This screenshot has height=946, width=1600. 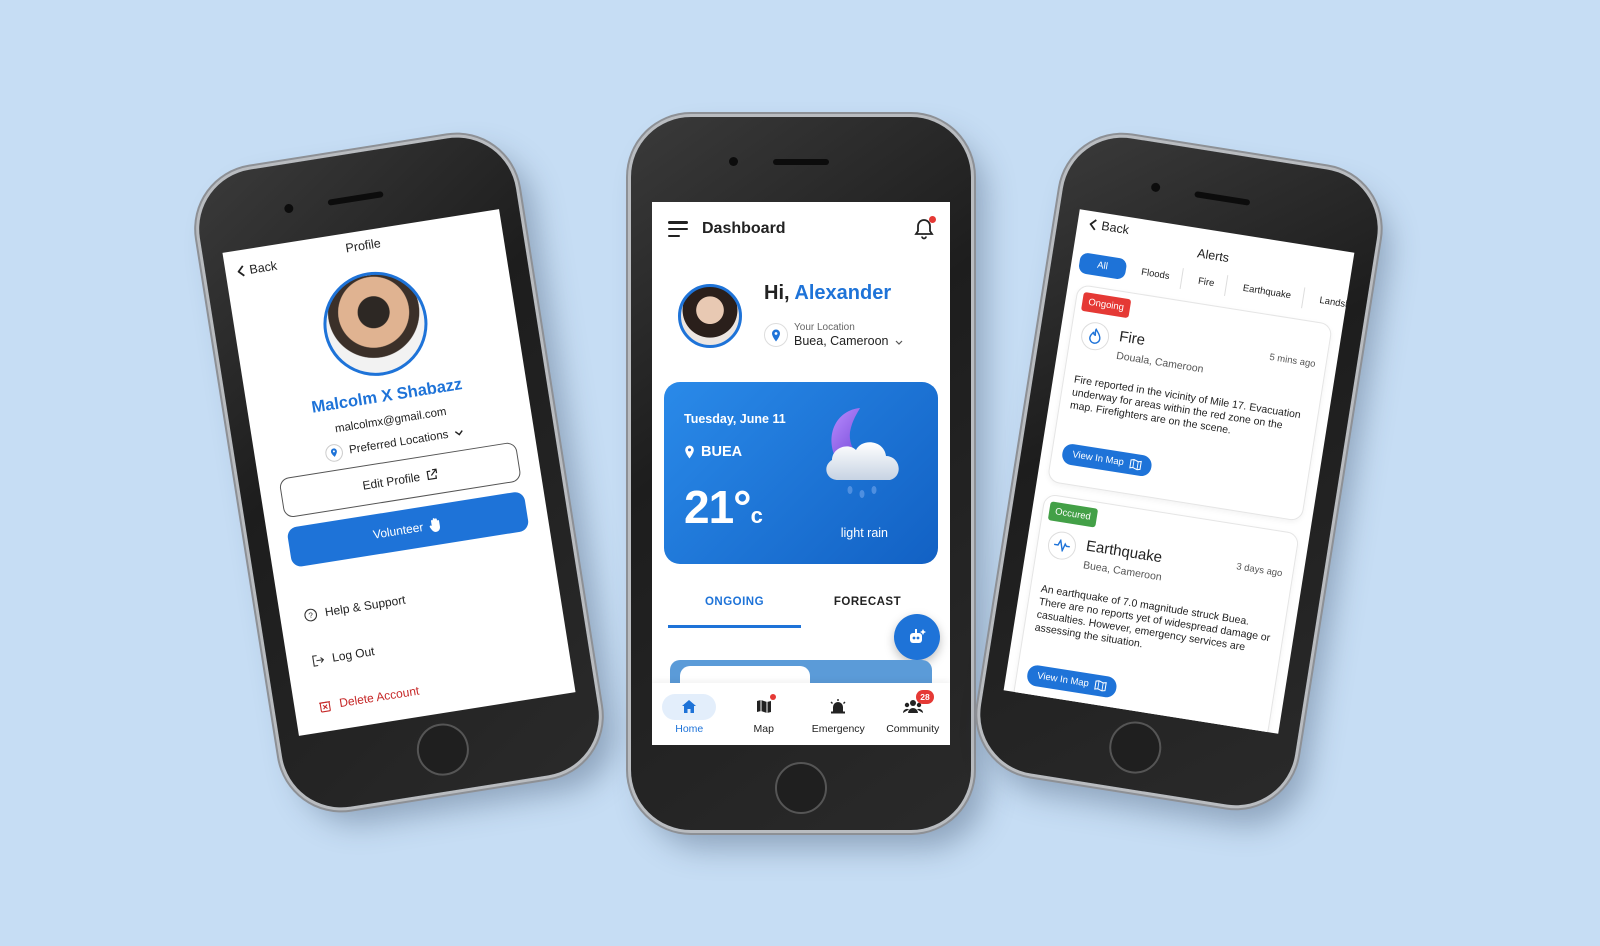 What do you see at coordinates (841, 341) in the screenshot?
I see `location-value: Buea, Cameroon` at bounding box center [841, 341].